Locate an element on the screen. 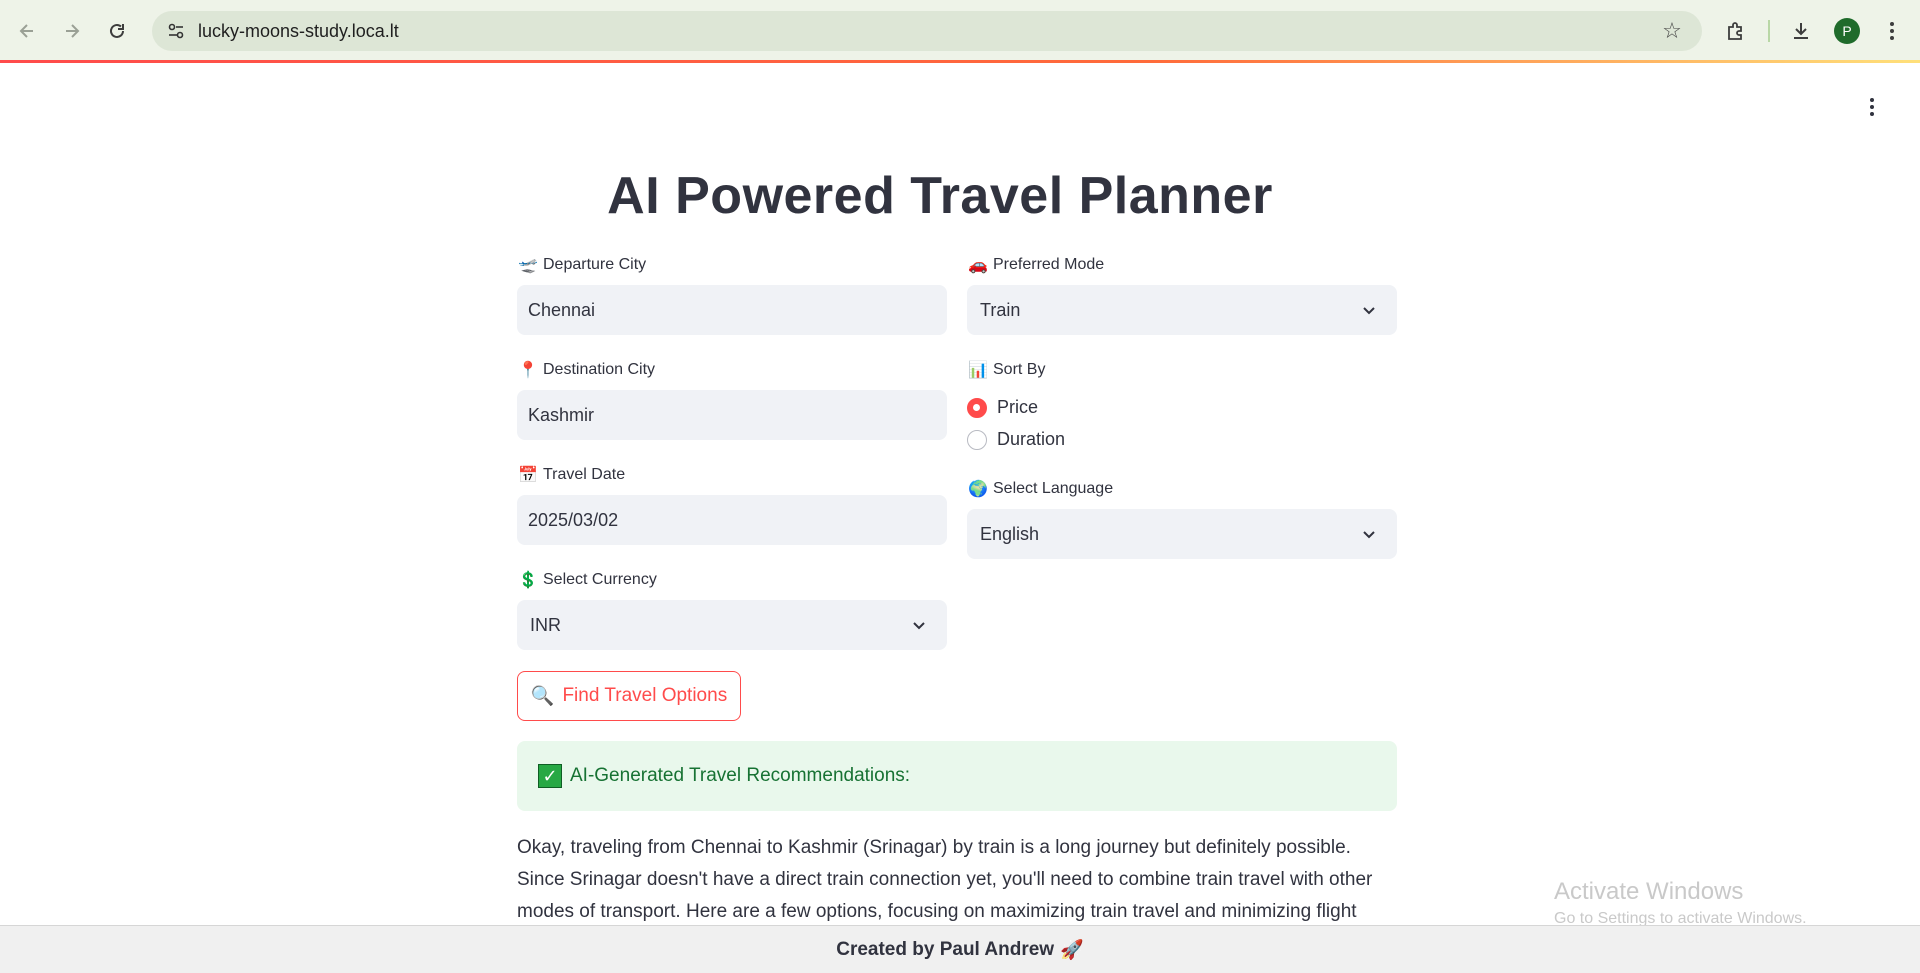  profile-avatar: P is located at coordinates (1847, 31).